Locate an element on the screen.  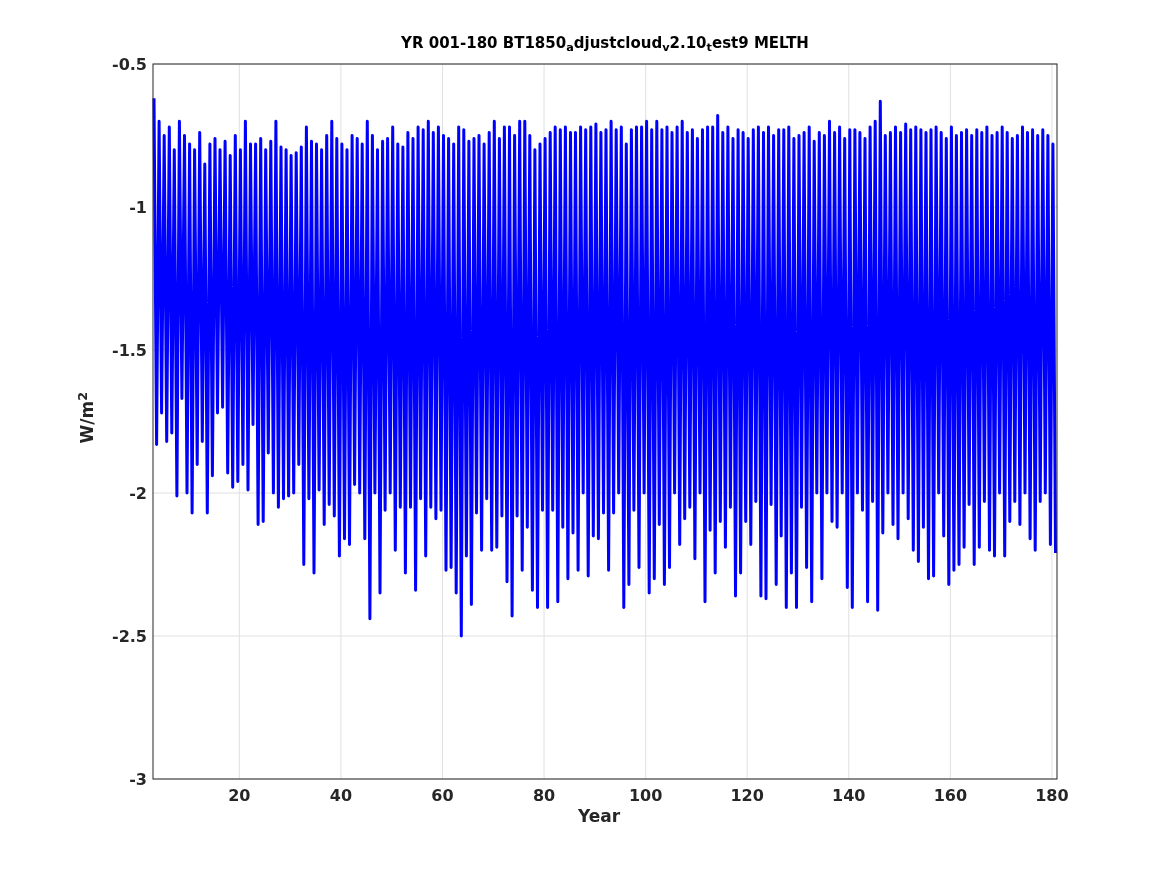
x-tick-label: 120 is located at coordinates (747, 795).